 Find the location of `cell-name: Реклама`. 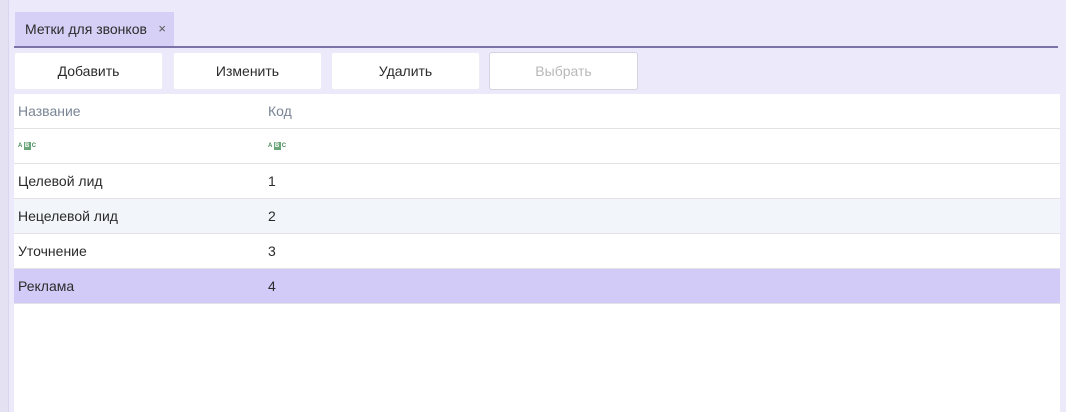

cell-name: Реклама is located at coordinates (46, 286).